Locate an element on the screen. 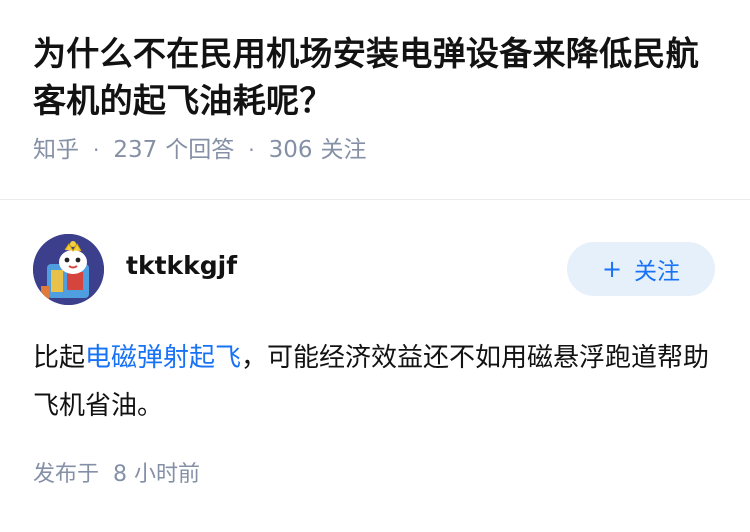 The width and height of the screenshot is (750, 532). follow-button-label: 关注 is located at coordinates (657, 272).